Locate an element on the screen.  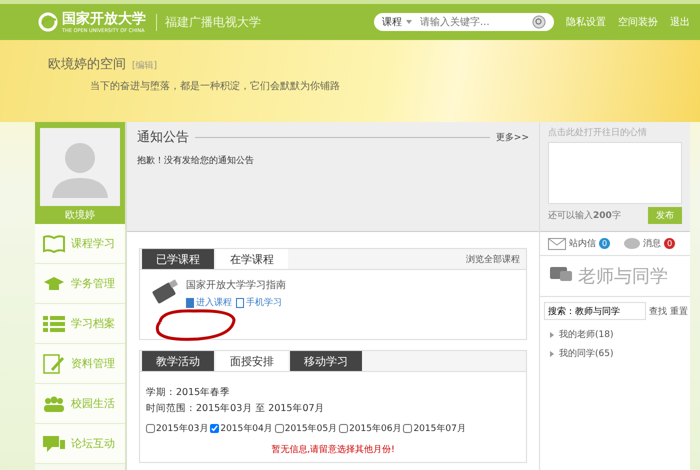
character-counter: 还可以输入200字 is located at coordinates (584, 216).